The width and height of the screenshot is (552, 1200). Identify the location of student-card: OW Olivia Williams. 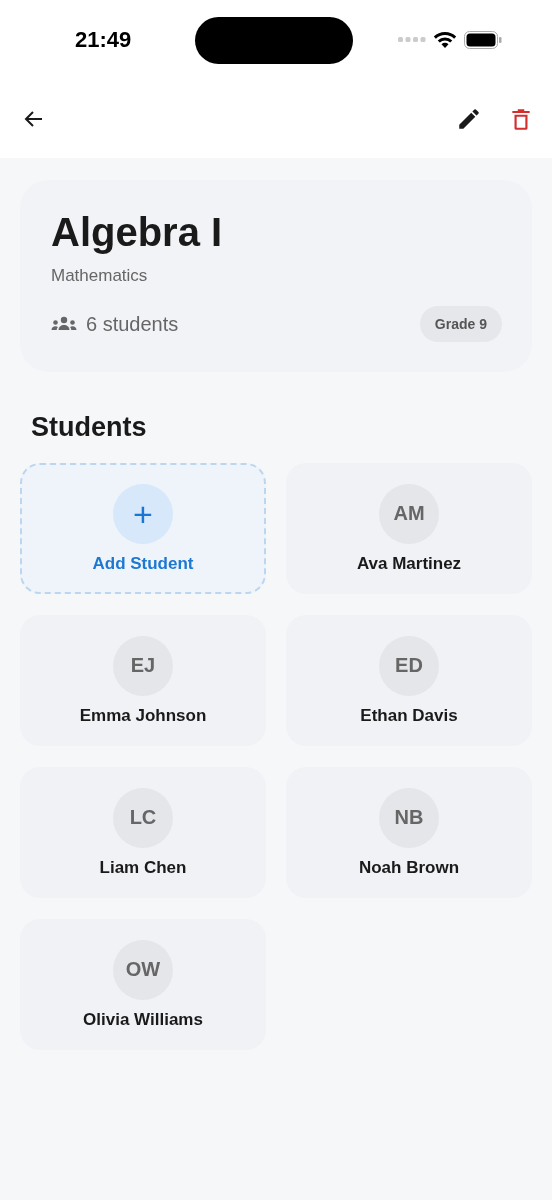
(143, 984).